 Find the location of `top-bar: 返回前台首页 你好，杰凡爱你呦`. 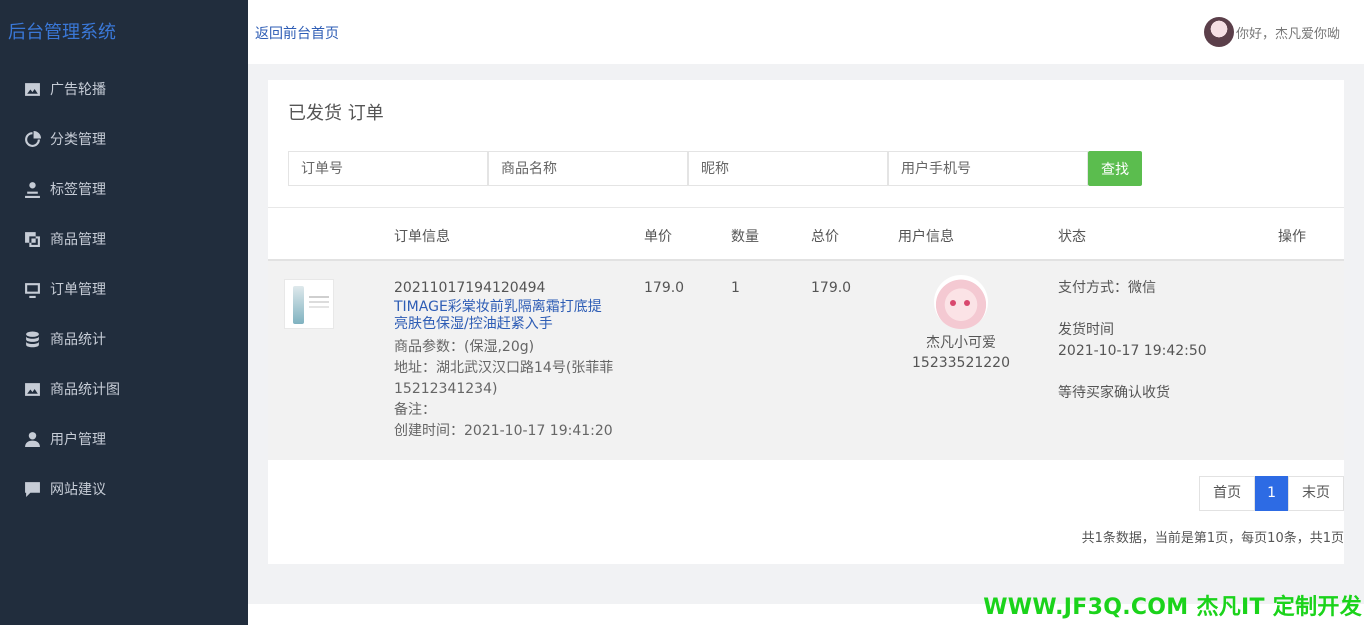

top-bar: 返回前台首页 你好，杰凡爱你呦 is located at coordinates (806, 32).